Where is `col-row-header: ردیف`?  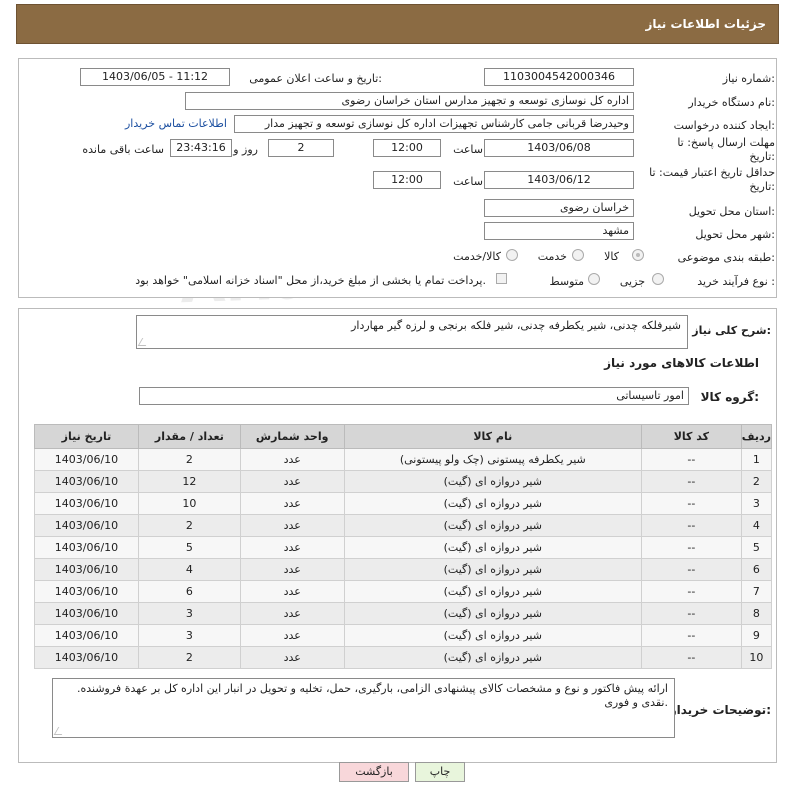
col-row-header: ردیف is located at coordinates (756, 436).